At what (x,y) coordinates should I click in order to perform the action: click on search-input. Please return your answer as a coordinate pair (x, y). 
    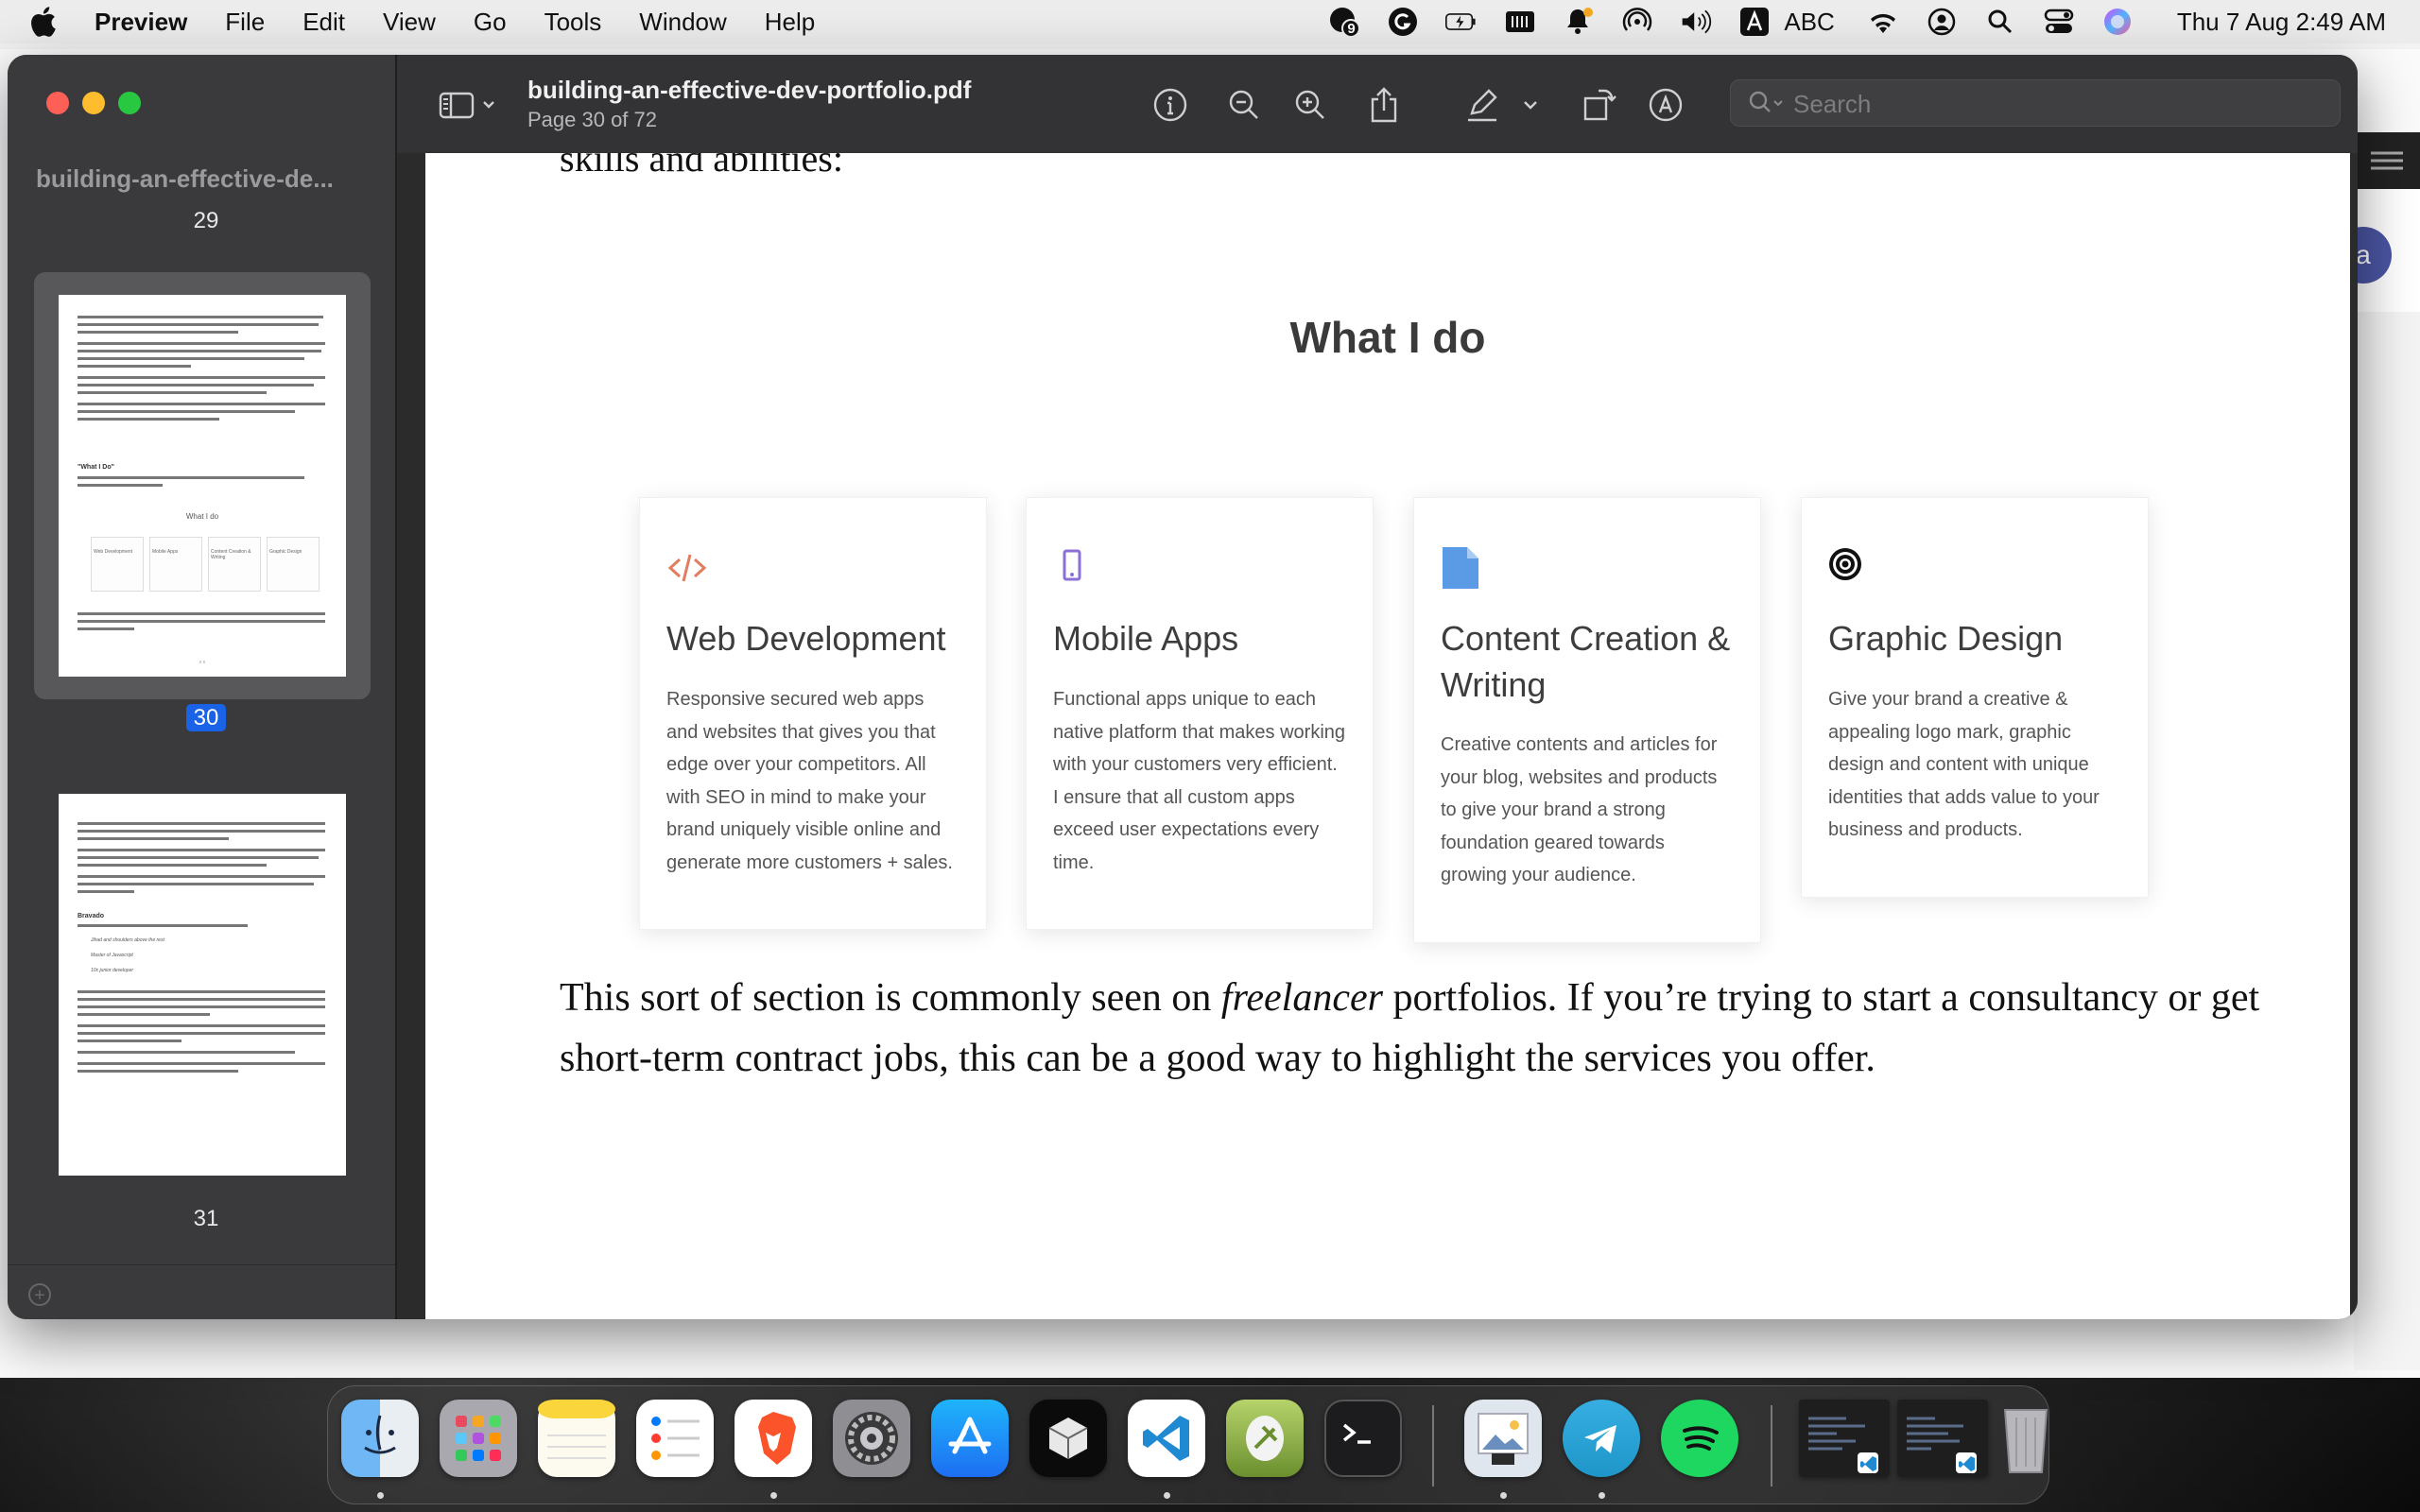
    Looking at the image, I should click on (2058, 104).